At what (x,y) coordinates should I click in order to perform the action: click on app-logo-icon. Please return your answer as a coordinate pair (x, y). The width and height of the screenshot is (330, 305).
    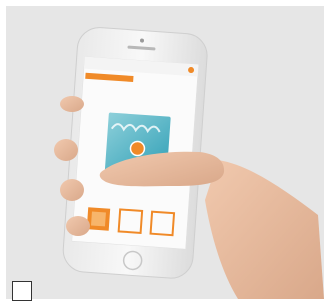
    Looking at the image, I should click on (137, 148).